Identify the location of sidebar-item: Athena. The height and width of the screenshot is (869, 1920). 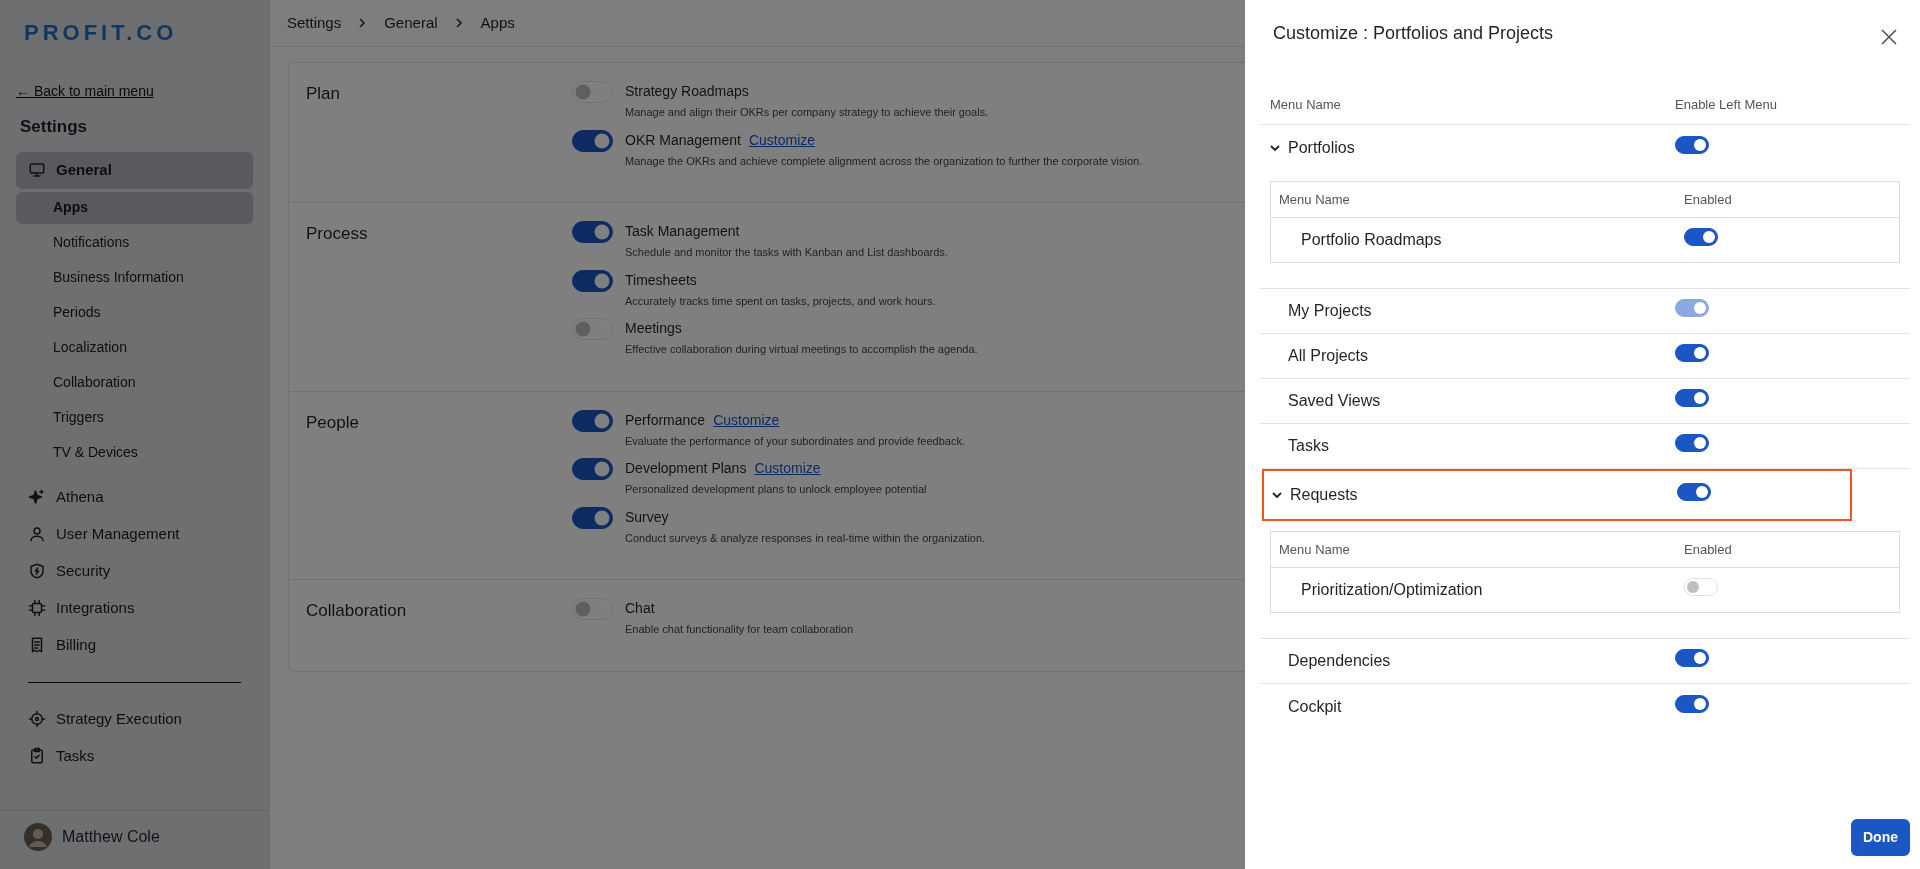
(134, 497).